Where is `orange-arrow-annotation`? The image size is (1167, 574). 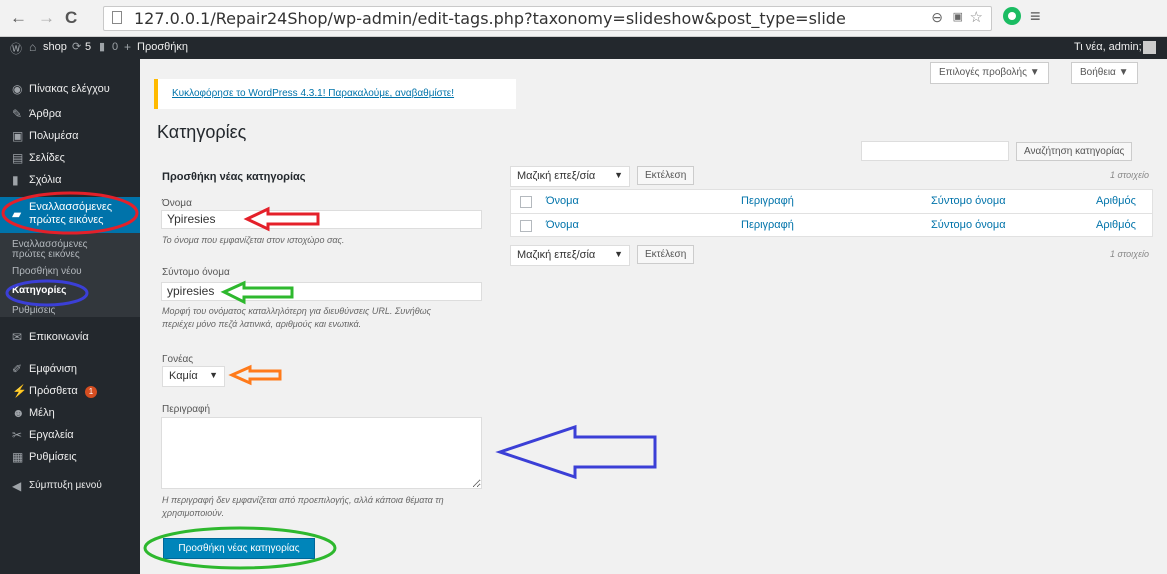 orange-arrow-annotation is located at coordinates (255, 375).